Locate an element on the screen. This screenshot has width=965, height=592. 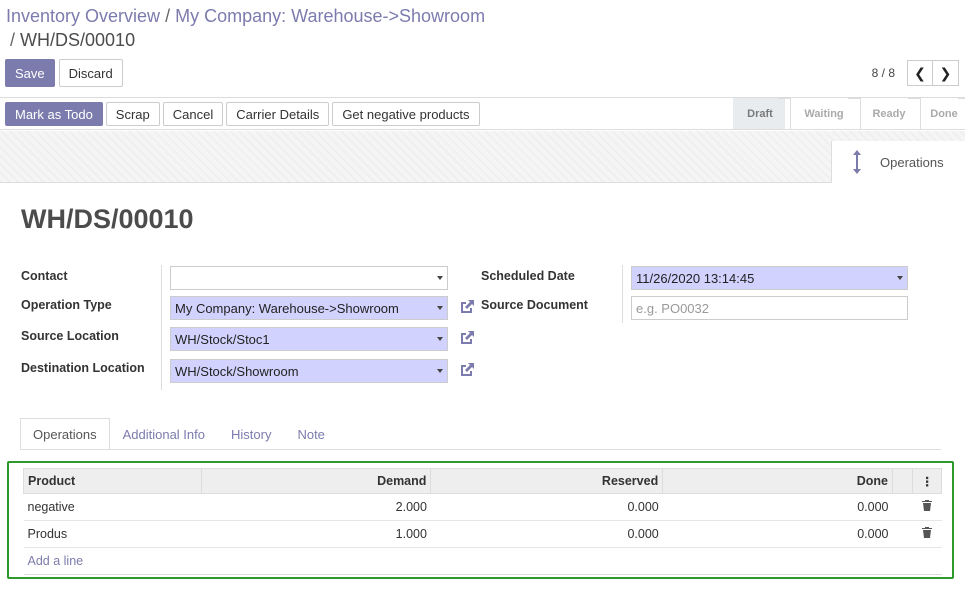
pager-next-button: ❯ is located at coordinates (946, 73).